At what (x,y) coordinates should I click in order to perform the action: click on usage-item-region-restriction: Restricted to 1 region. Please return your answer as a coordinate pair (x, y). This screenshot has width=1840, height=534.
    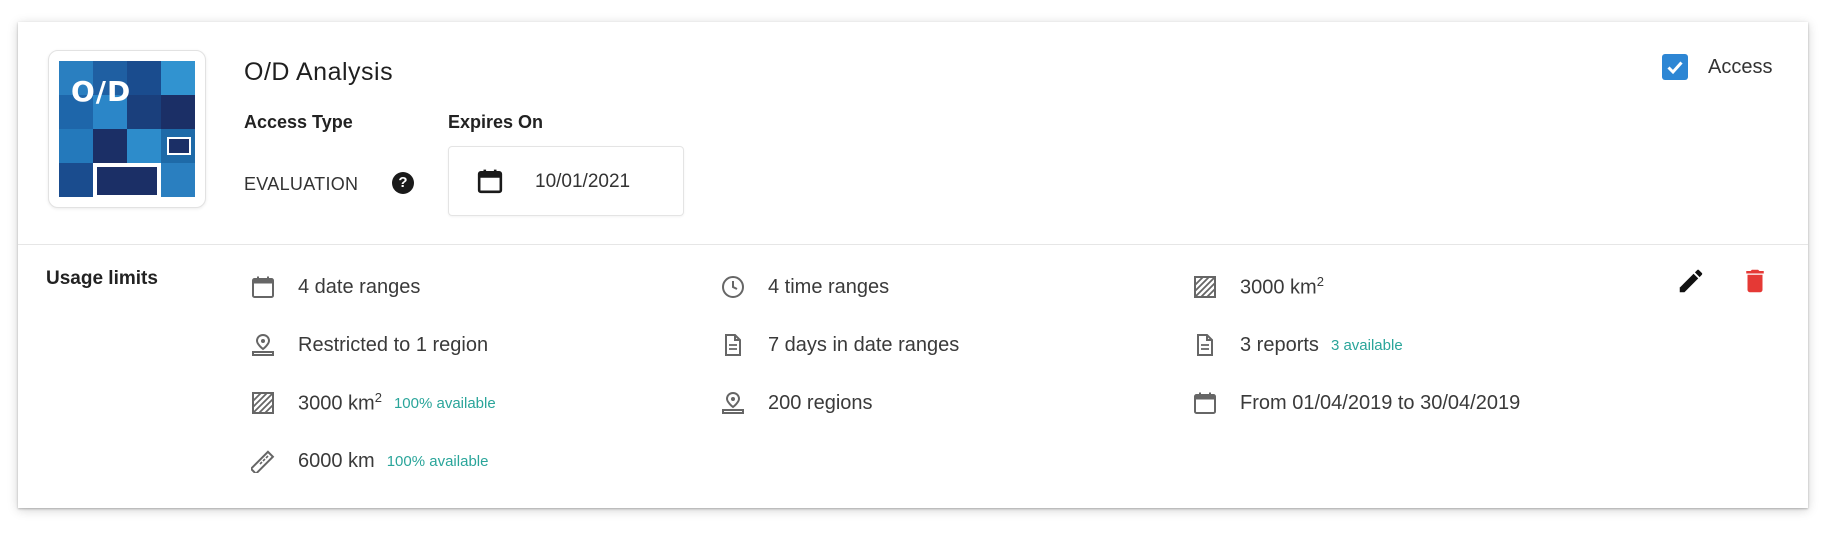
    Looking at the image, I should click on (369, 345).